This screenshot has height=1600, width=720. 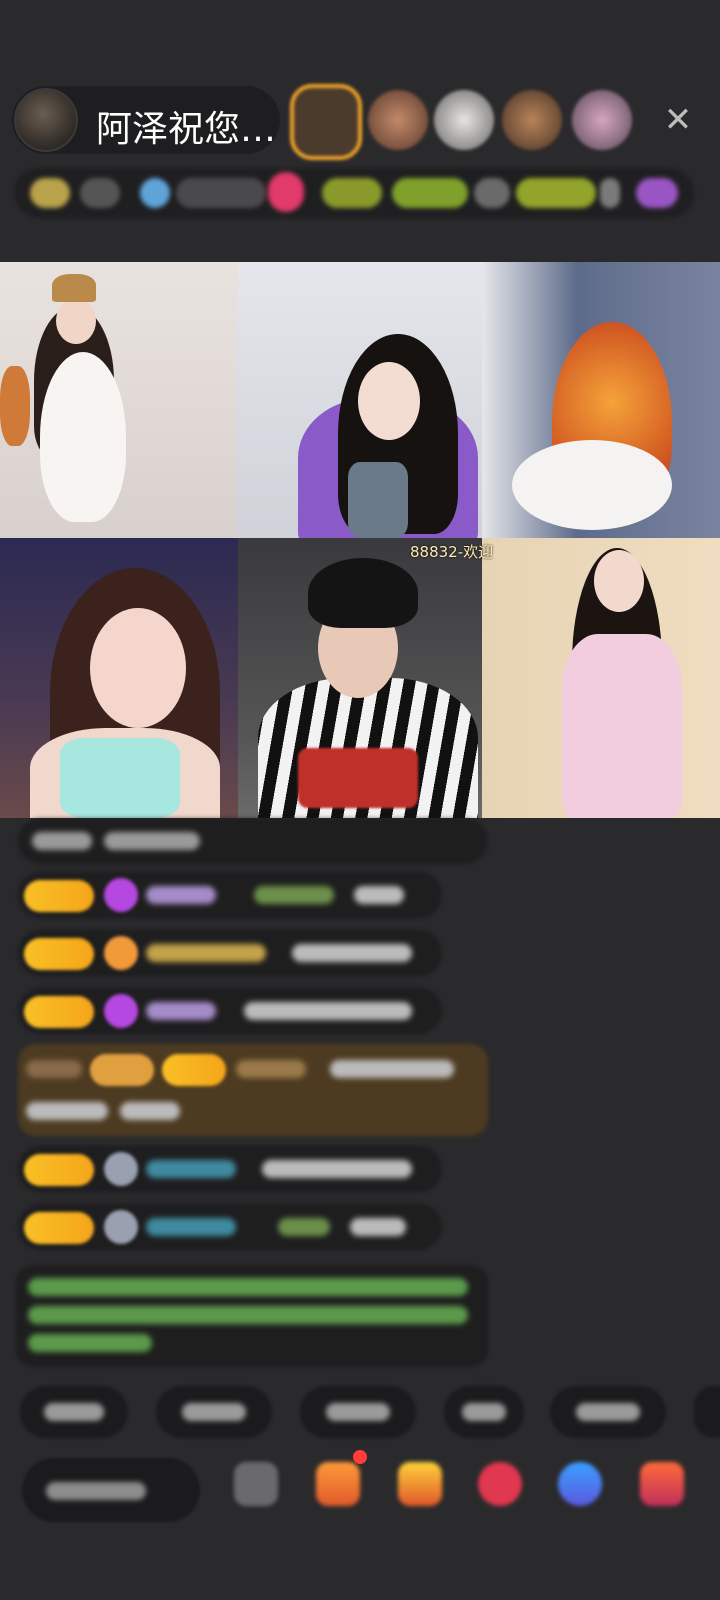 What do you see at coordinates (326, 122) in the screenshot?
I see `viewer-avatar-top1` at bounding box center [326, 122].